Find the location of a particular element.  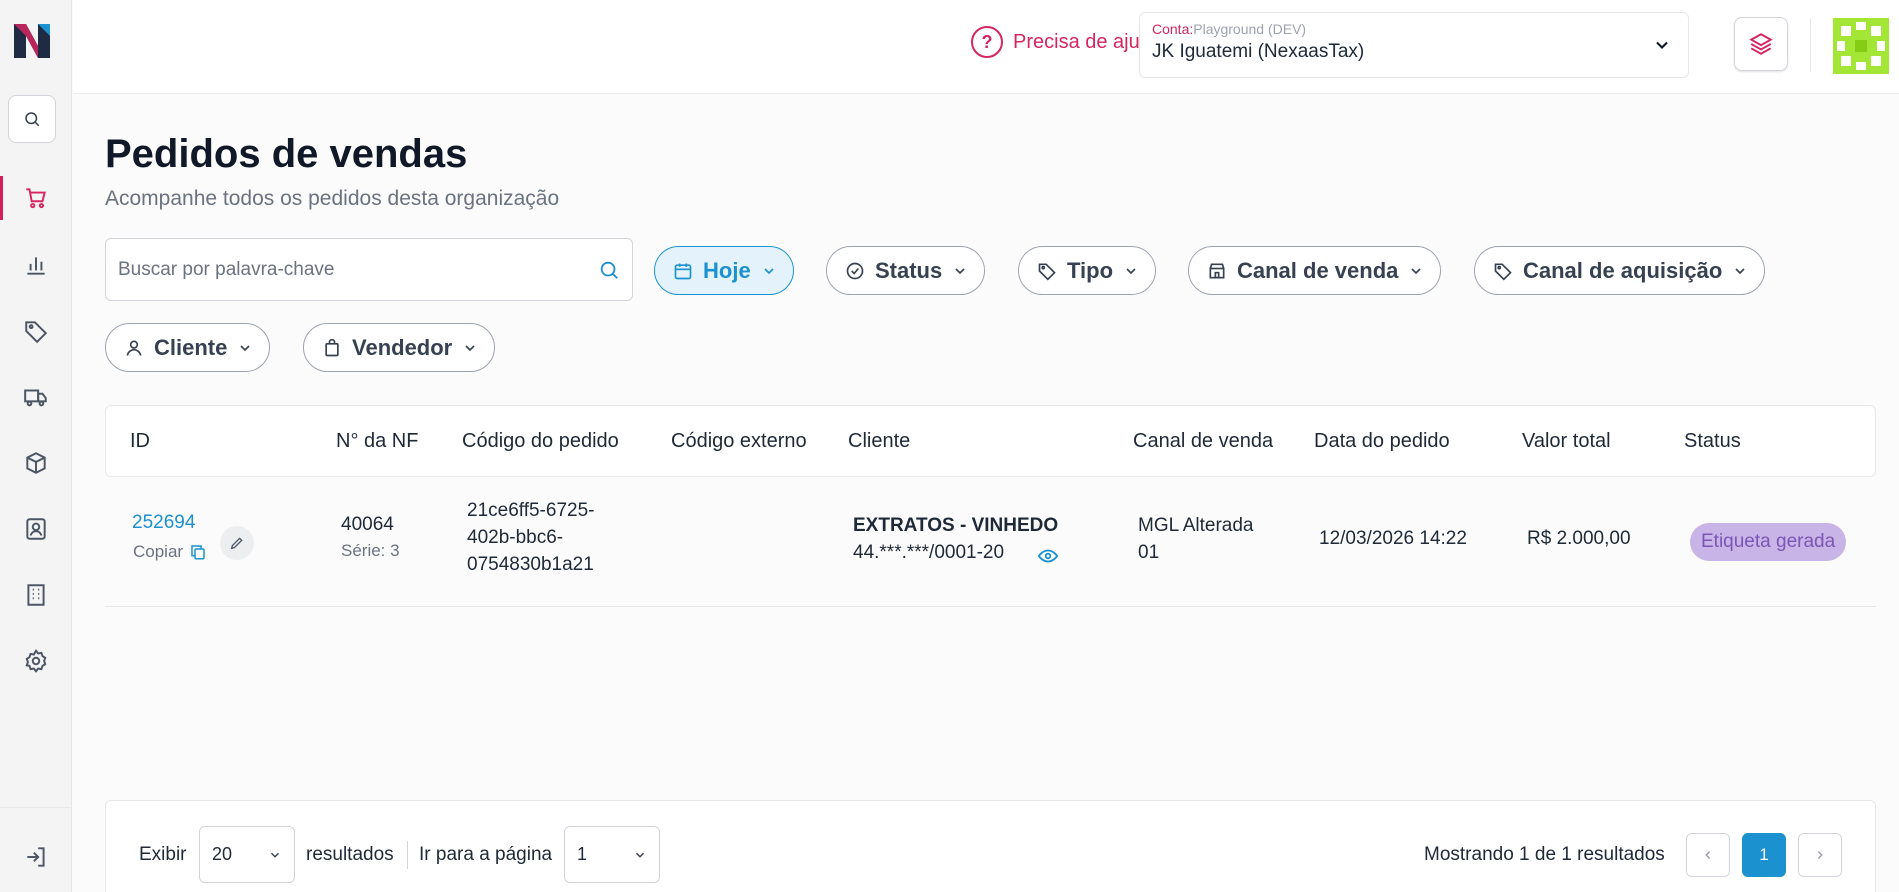

header-divider is located at coordinates (1810, 45).